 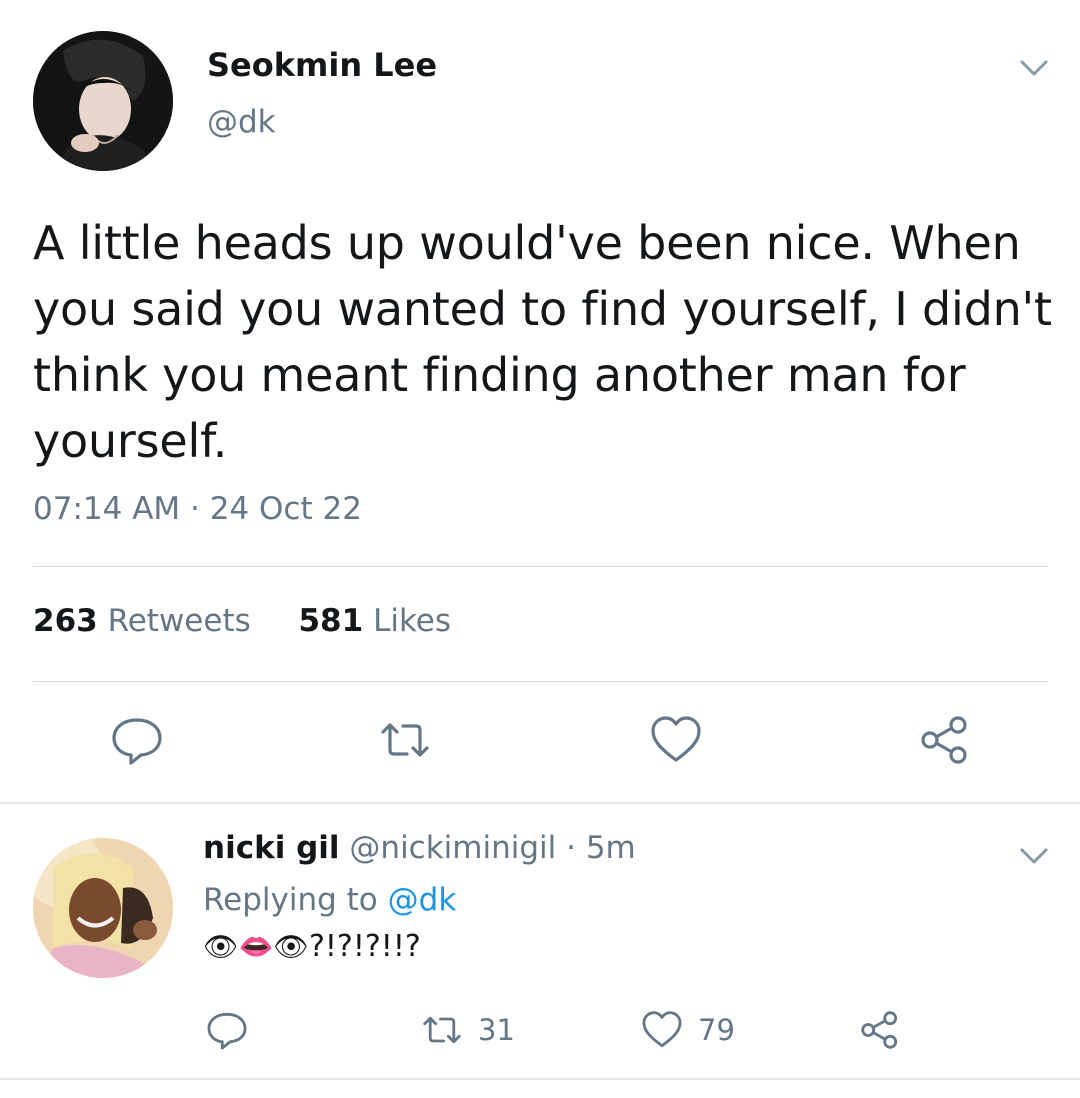 I want to click on replying-to: Replying to @dk, so click(x=329, y=900).